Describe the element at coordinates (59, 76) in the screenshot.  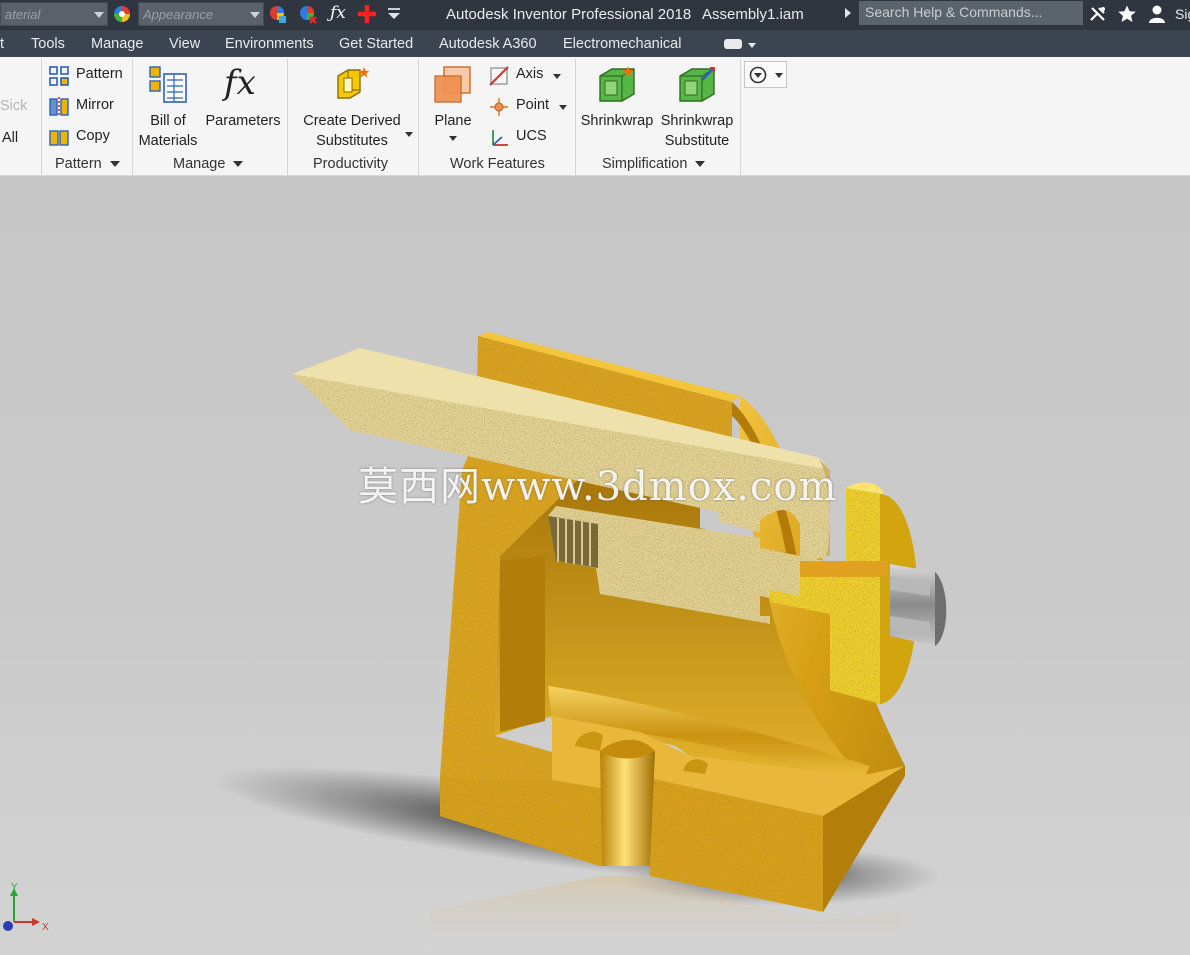
I see `pattern-icon` at that location.